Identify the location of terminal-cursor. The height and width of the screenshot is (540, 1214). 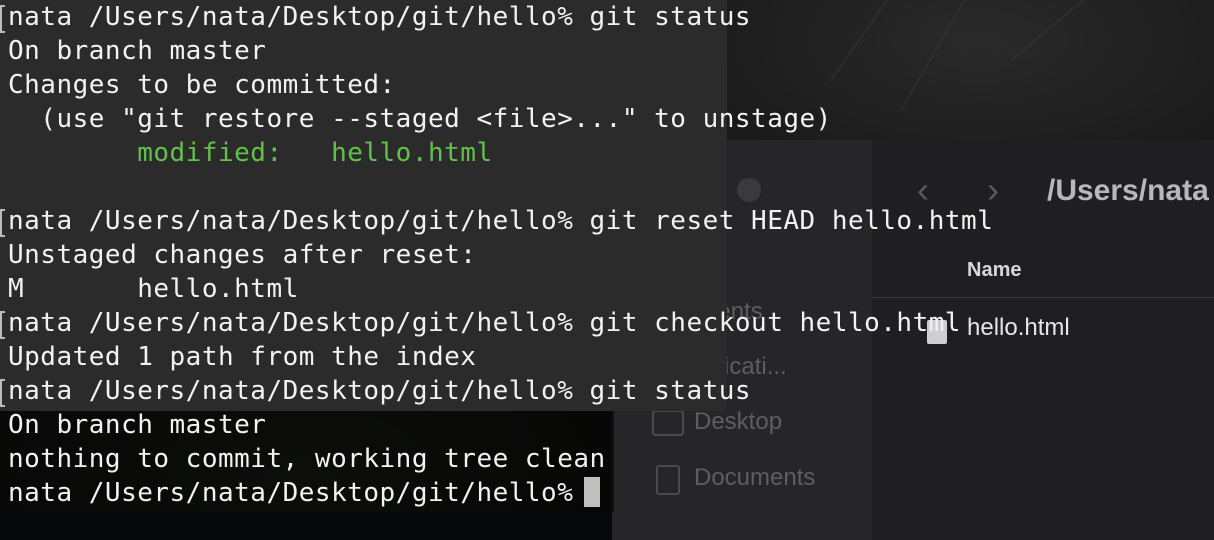
(592, 492).